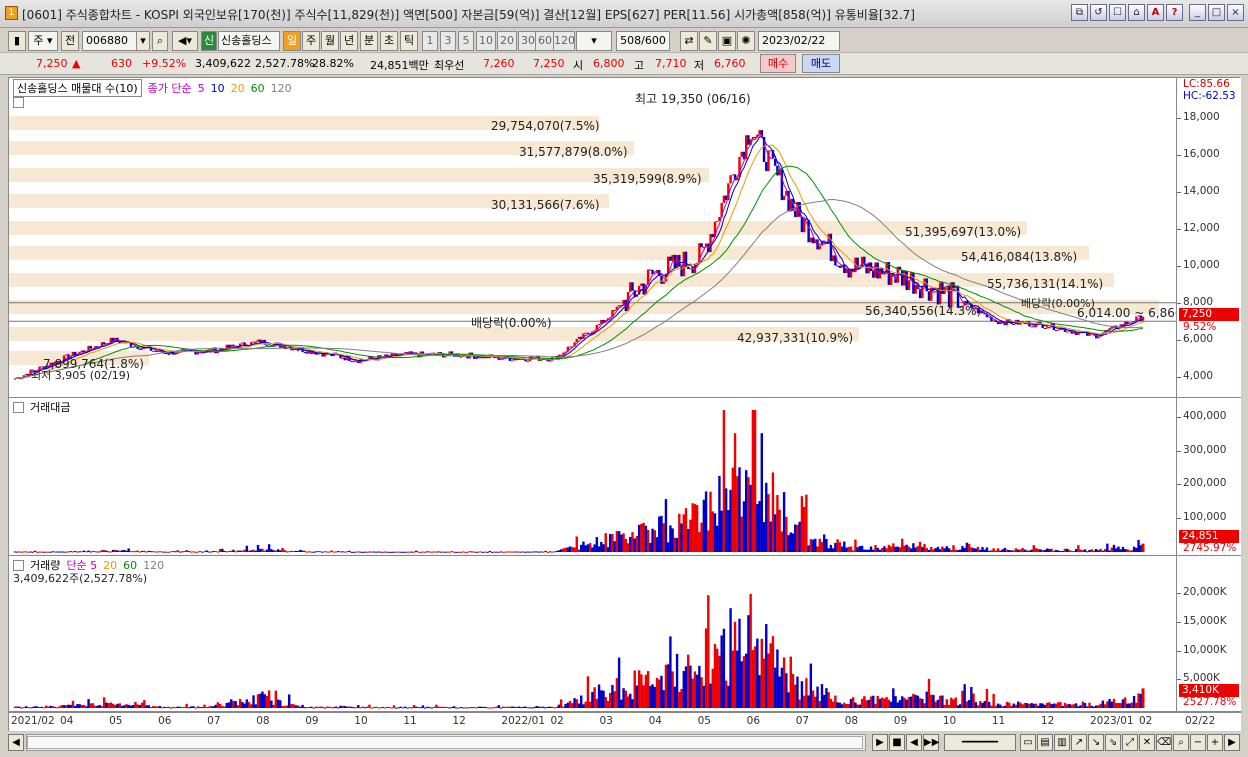 The height and width of the screenshot is (757, 1248). What do you see at coordinates (821, 63) in the screenshot?
I see `sell-button: 매도` at bounding box center [821, 63].